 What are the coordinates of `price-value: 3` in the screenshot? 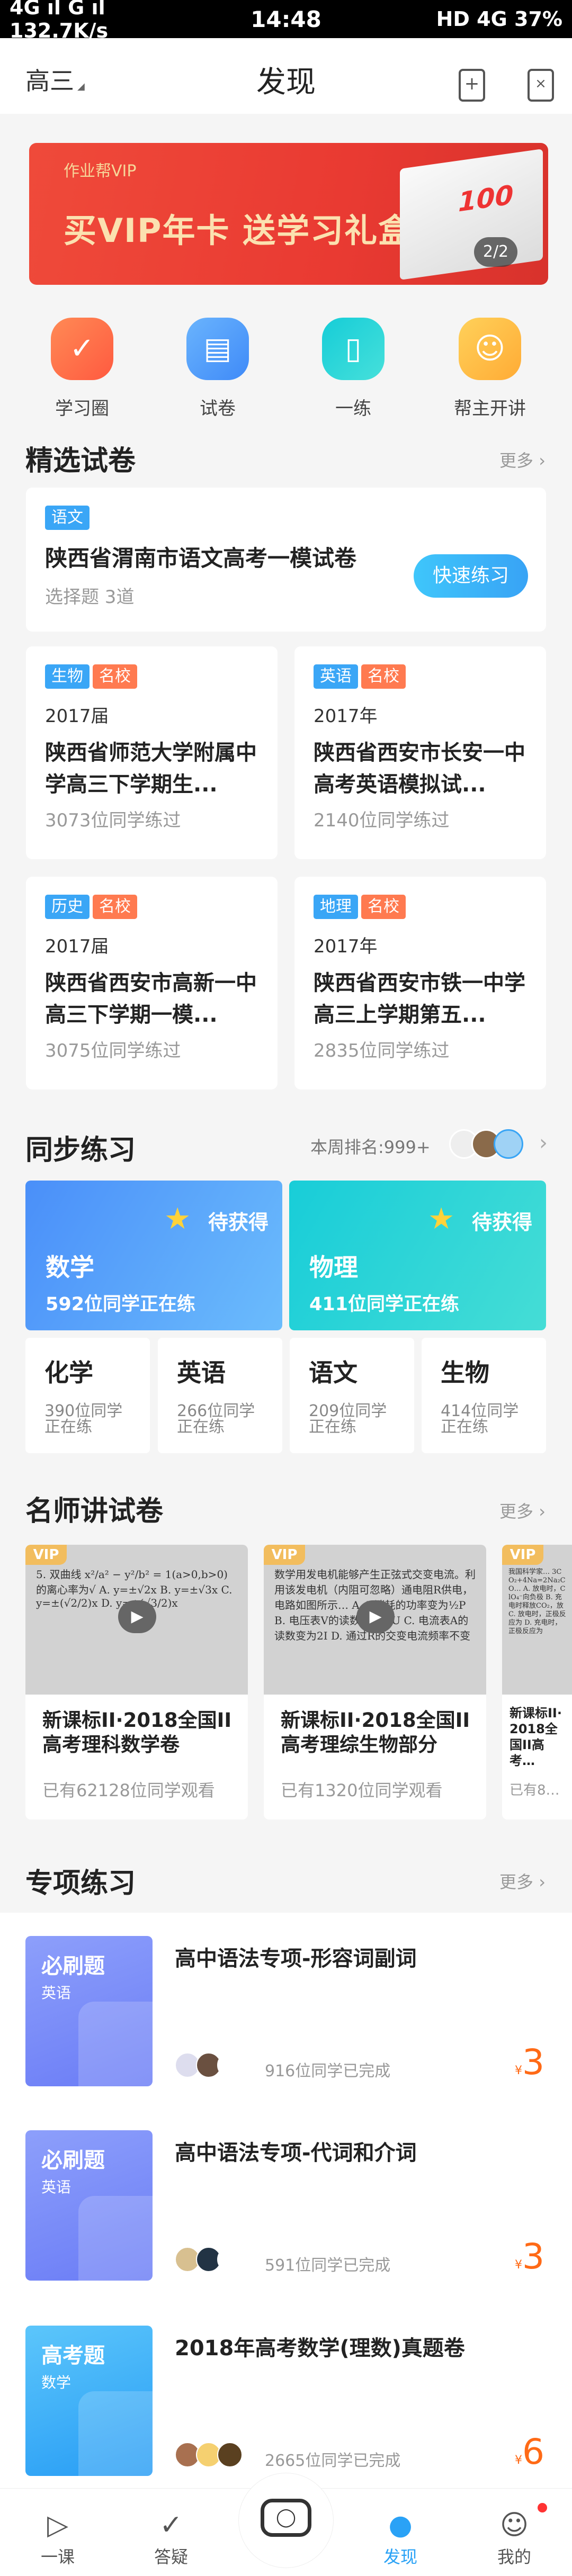 It's located at (533, 2256).